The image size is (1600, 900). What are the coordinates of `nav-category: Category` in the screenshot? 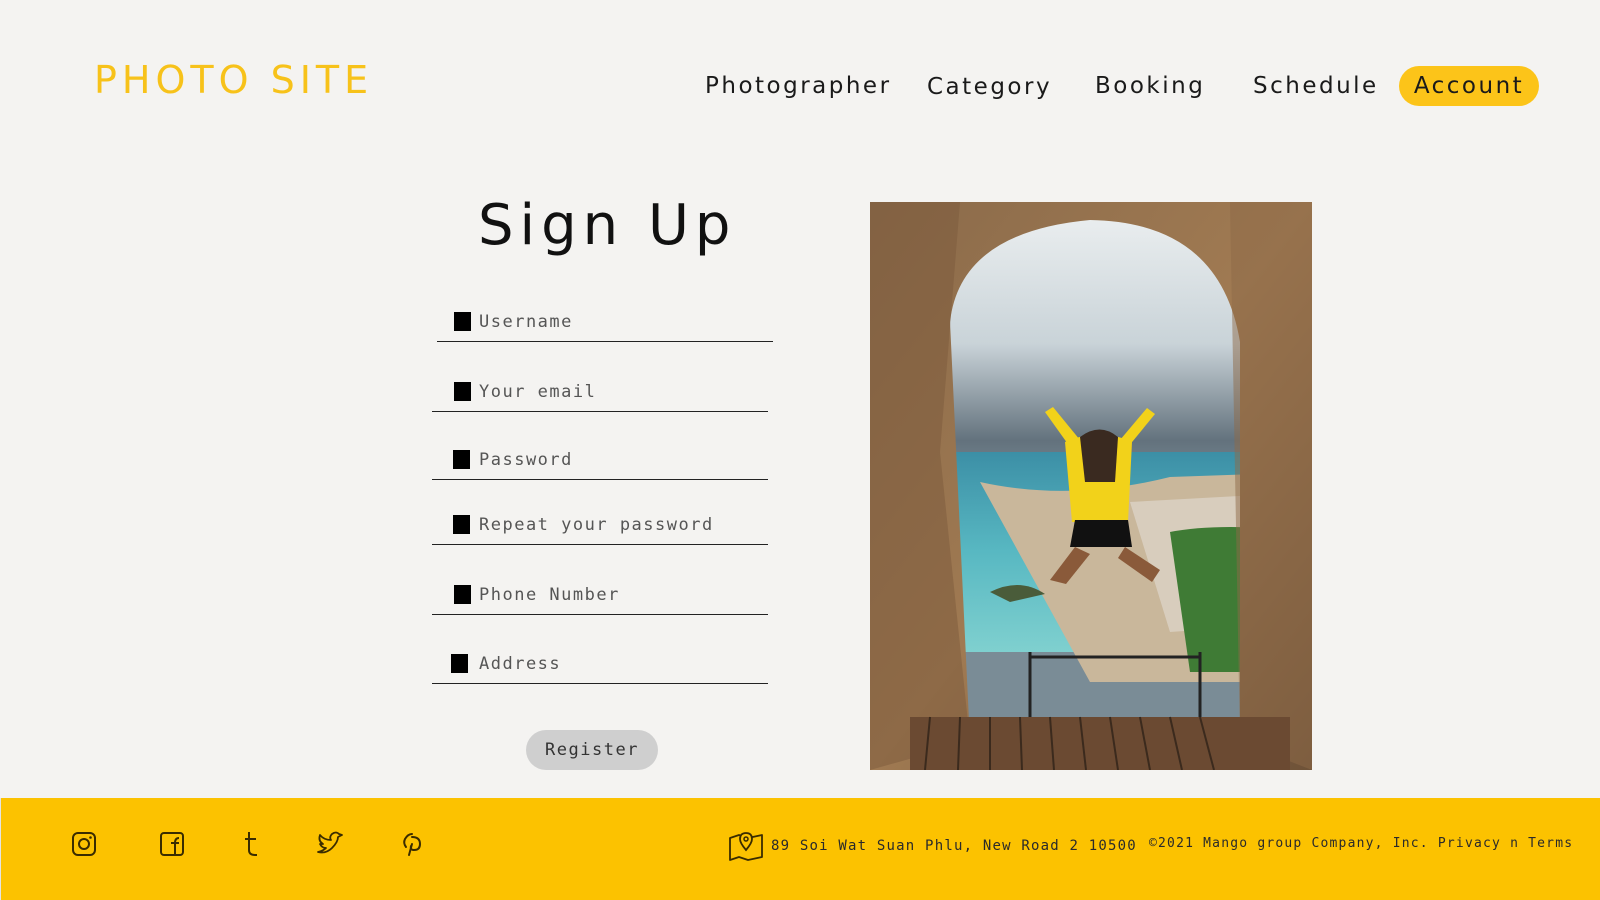 It's located at (989, 87).